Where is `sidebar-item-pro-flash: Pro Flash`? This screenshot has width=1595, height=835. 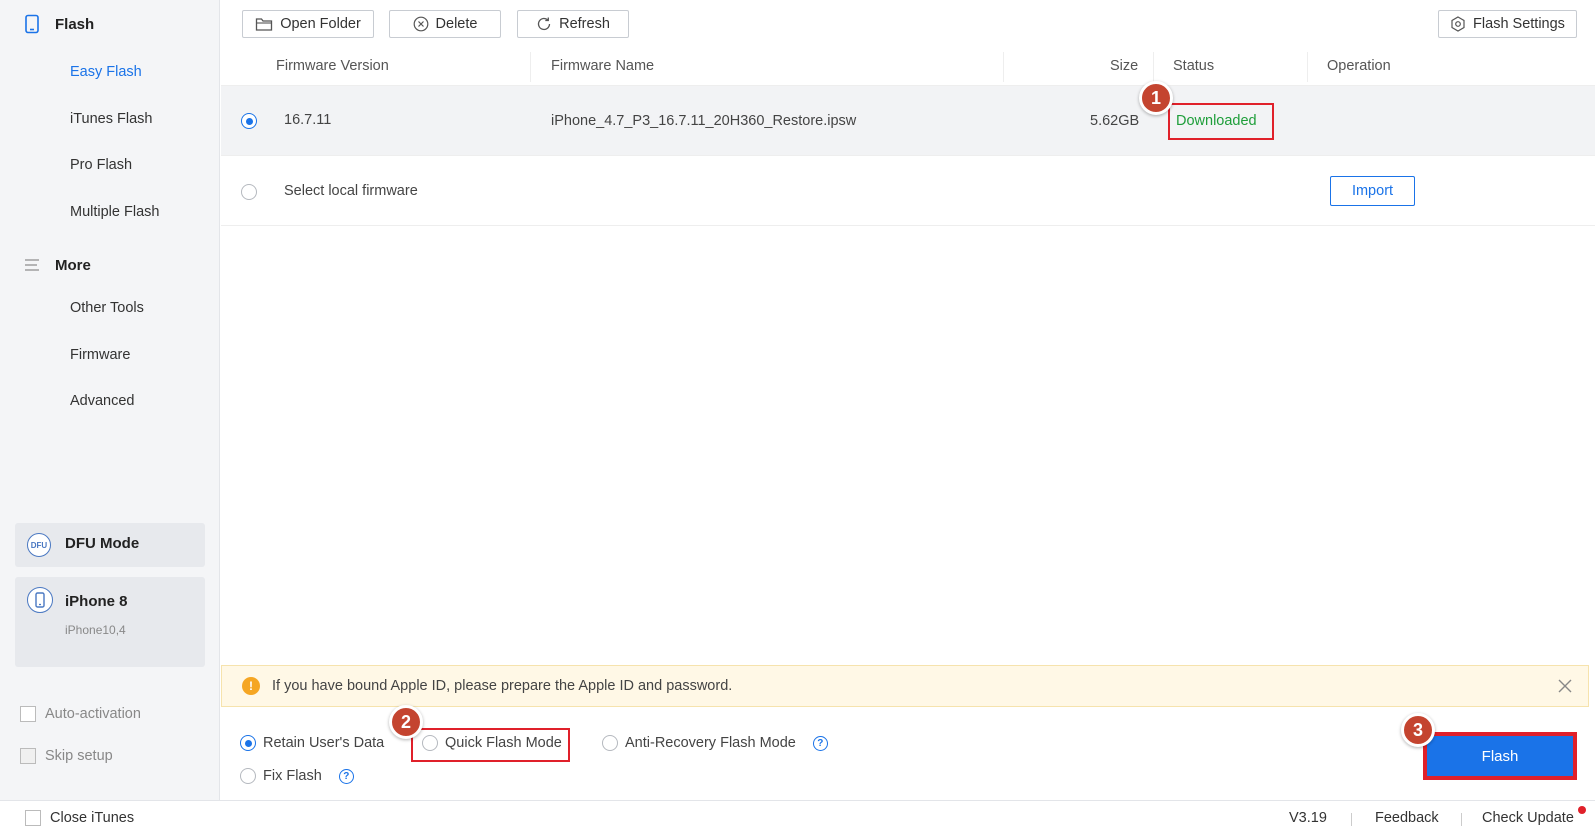 sidebar-item-pro-flash: Pro Flash is located at coordinates (101, 165).